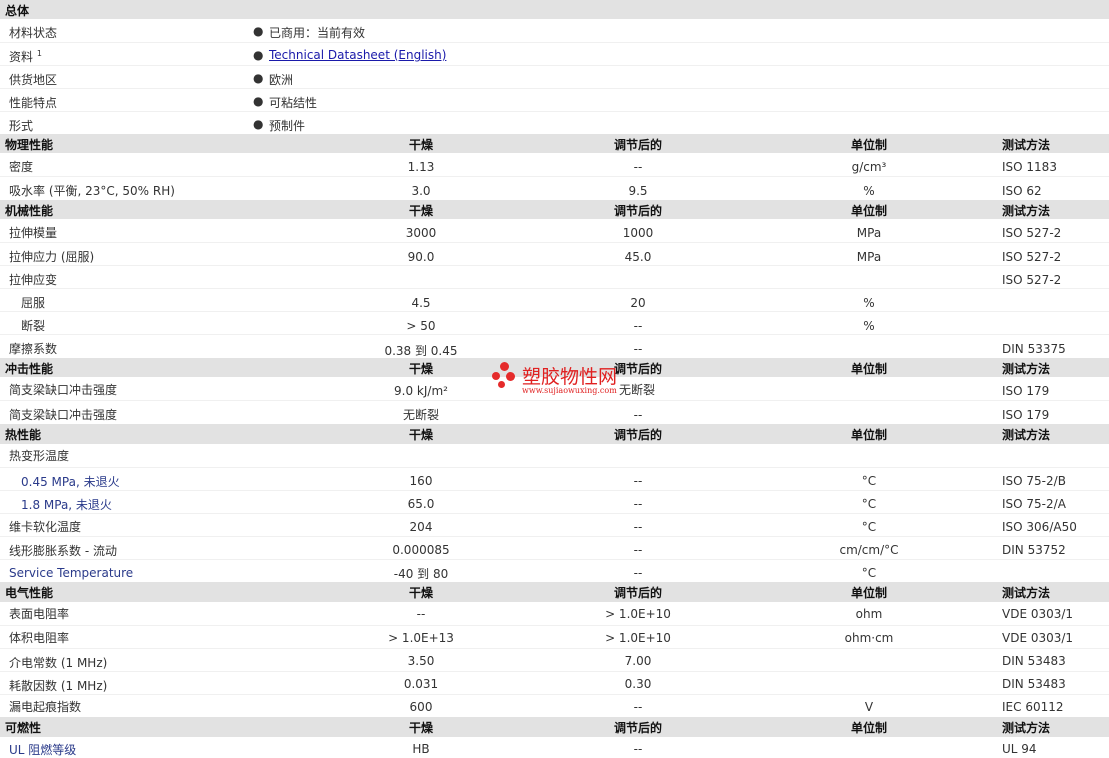 This screenshot has height=758, width=1109. What do you see at coordinates (569, 390) in the screenshot?
I see `watermark-url: www.sujiaowuxing.com` at bounding box center [569, 390].